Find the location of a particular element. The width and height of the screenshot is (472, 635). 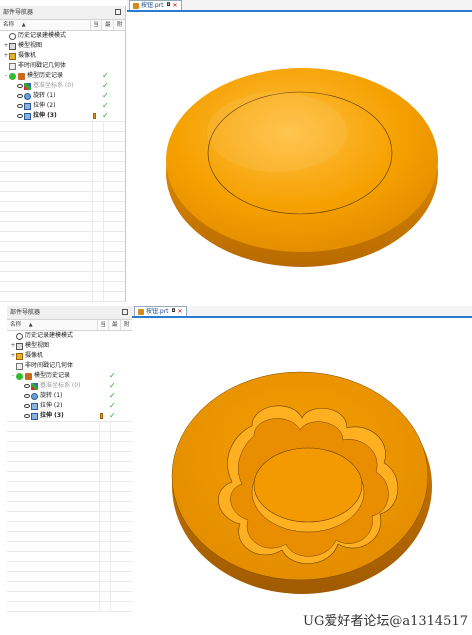

watermark-text: UG爱好者论坛@a1314517 is located at coordinates (385, 621).